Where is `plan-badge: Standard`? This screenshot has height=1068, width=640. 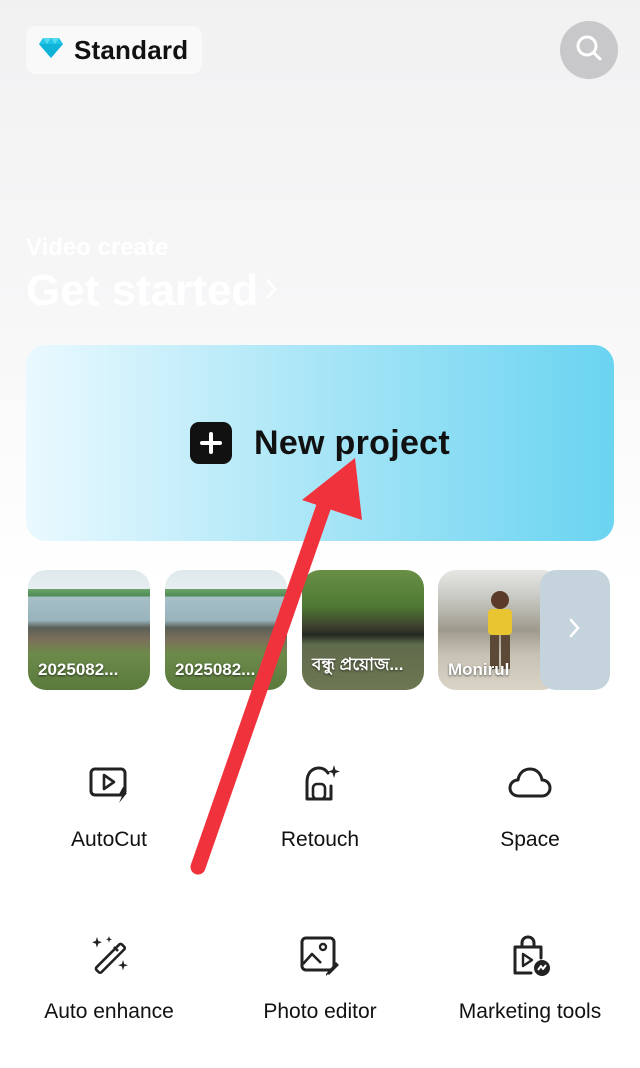
plan-badge: Standard is located at coordinates (114, 50).